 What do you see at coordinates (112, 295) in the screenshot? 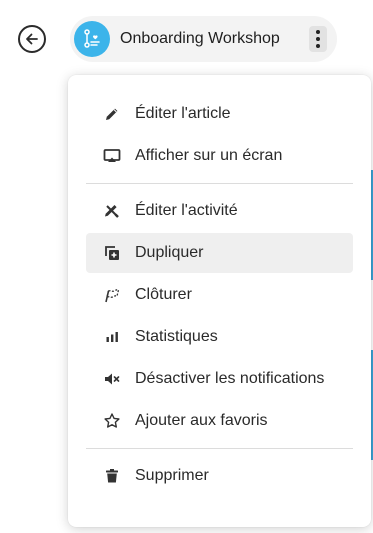
I see `finish-flag-icon` at bounding box center [112, 295].